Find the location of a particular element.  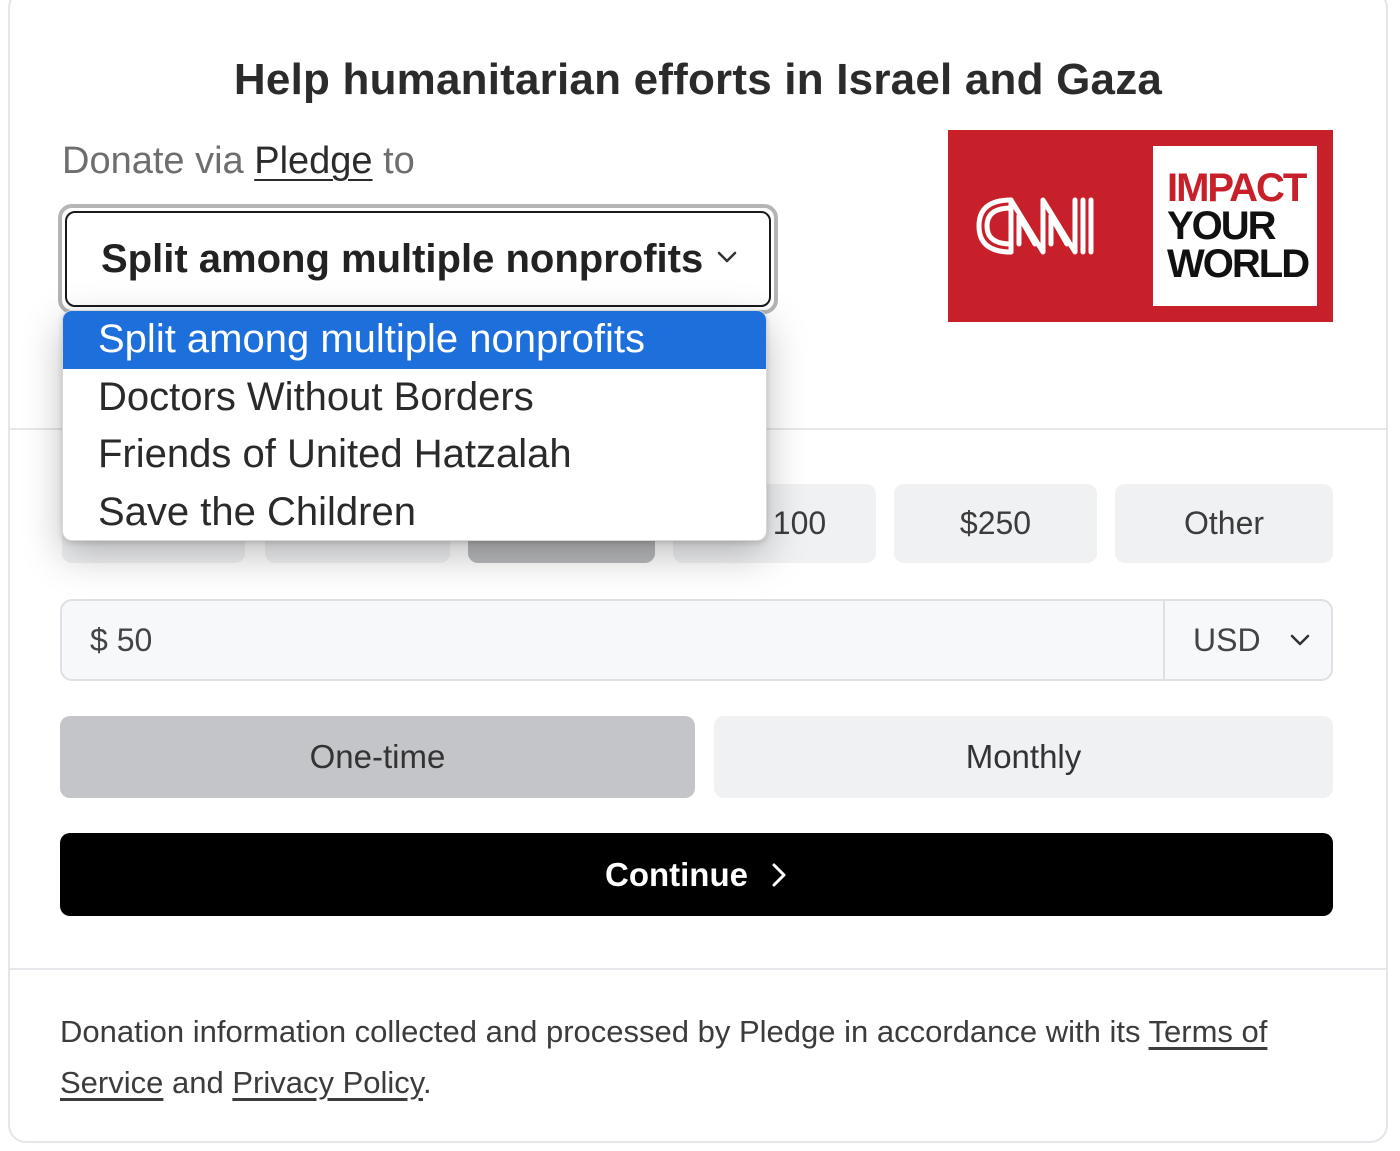

logo-line-world: WORLD is located at coordinates (1238, 264).